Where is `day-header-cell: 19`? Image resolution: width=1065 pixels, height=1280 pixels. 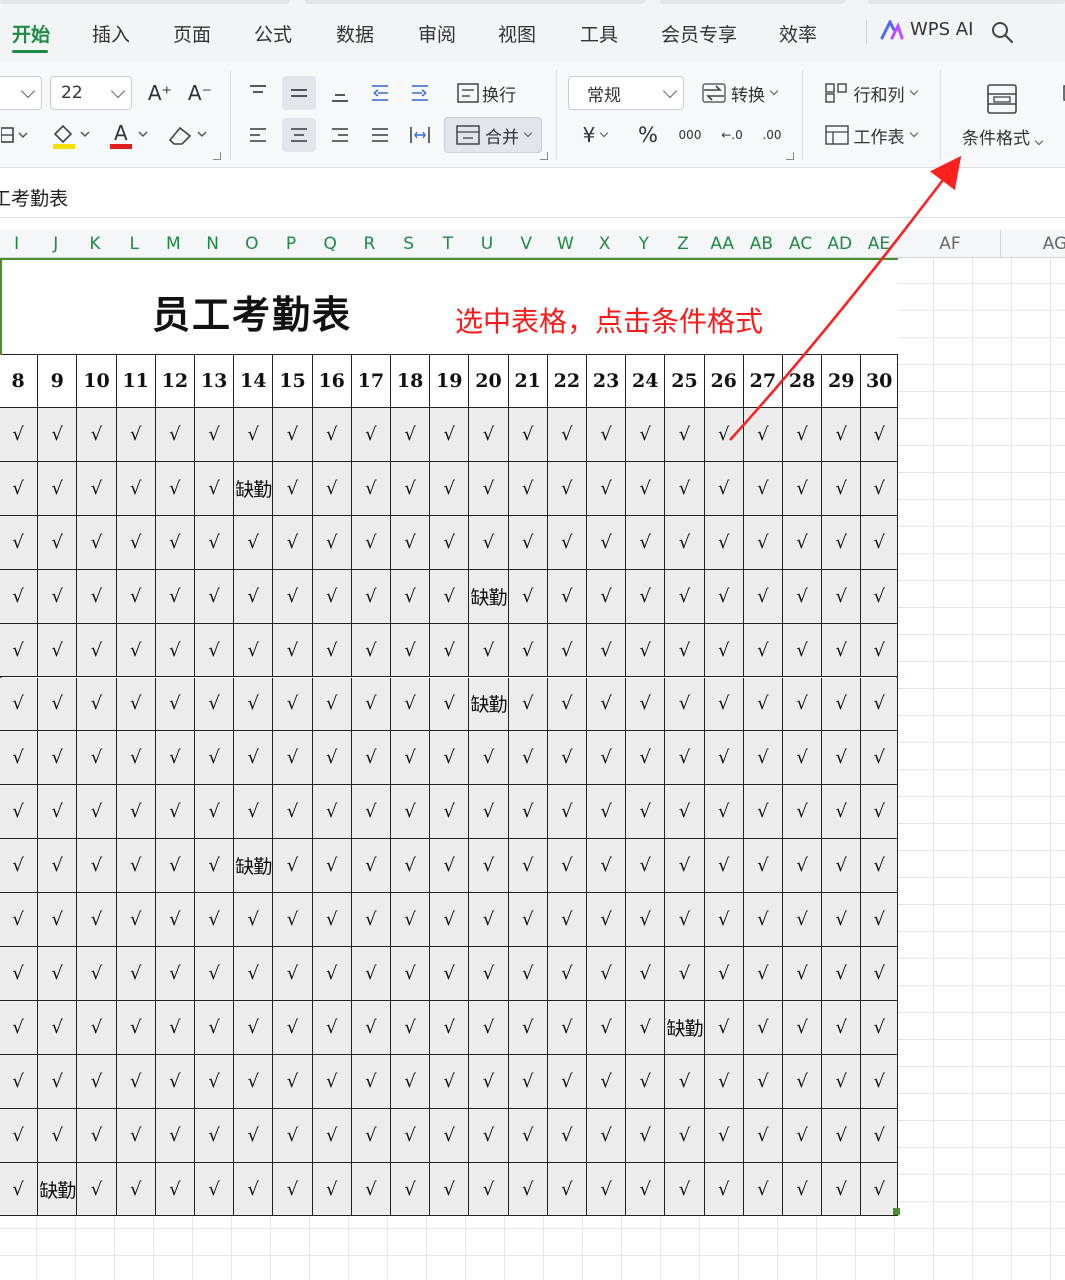
day-header-cell: 19 is located at coordinates (450, 381).